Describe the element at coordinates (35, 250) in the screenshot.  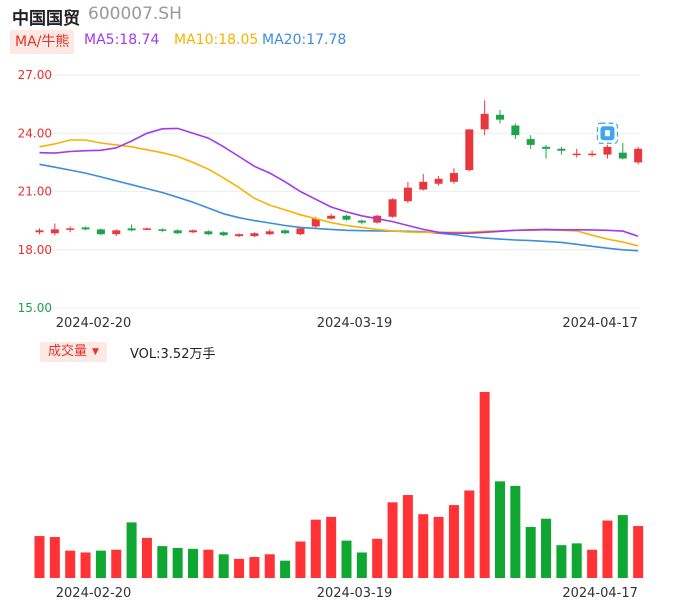
I see `y-tick-label: 18.00` at that location.